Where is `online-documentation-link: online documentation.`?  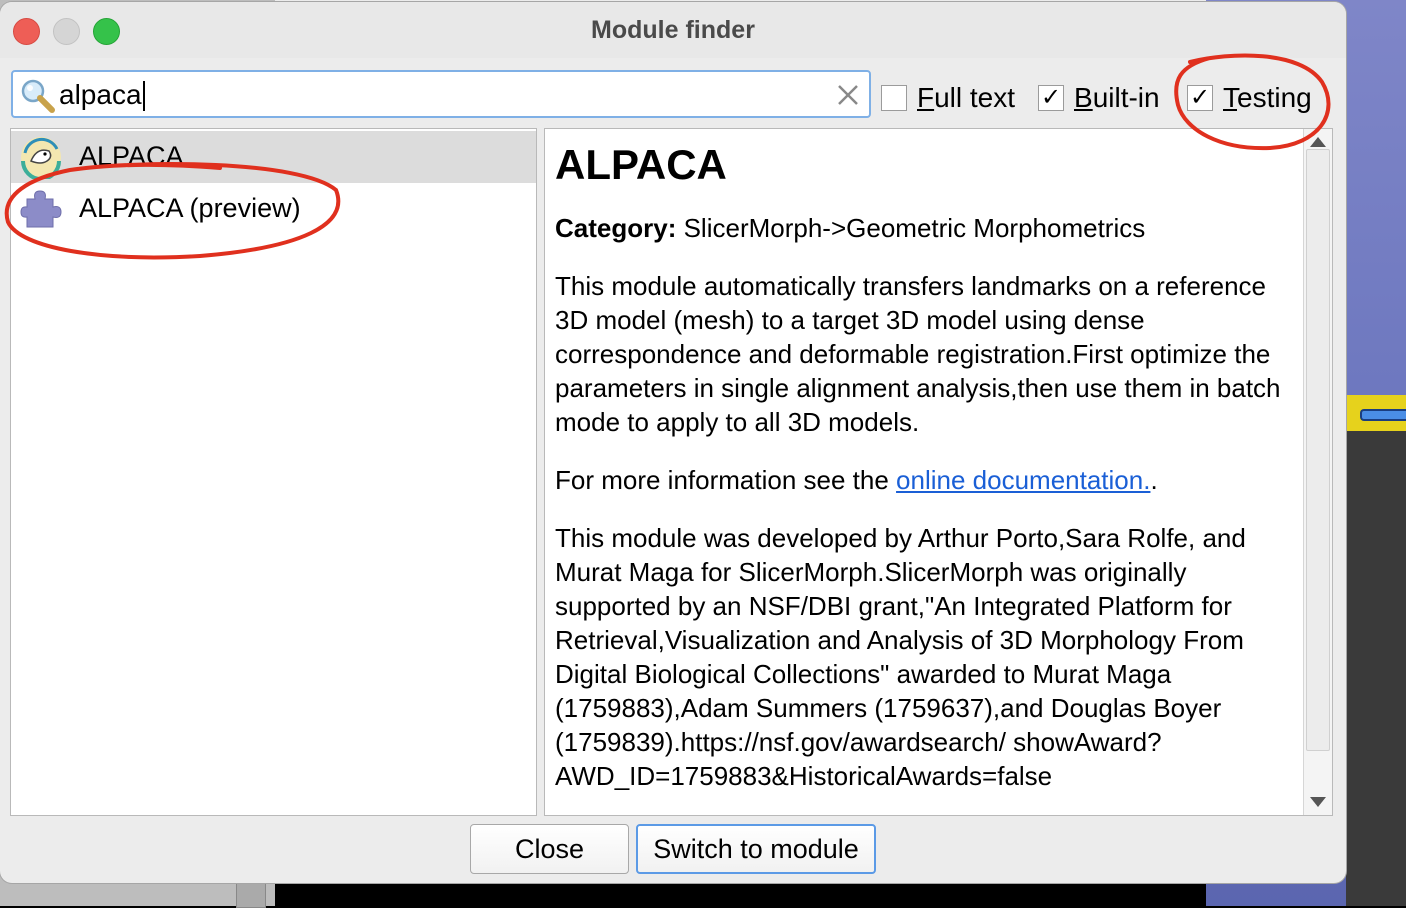 online-documentation-link: online documentation. is located at coordinates (1023, 480).